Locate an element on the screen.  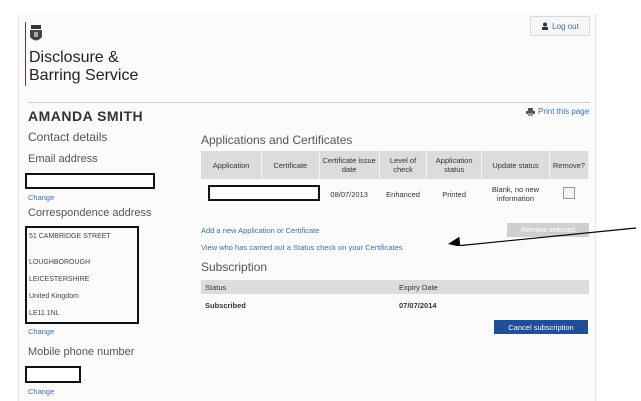
column-header: Application is located at coordinates (232, 165).